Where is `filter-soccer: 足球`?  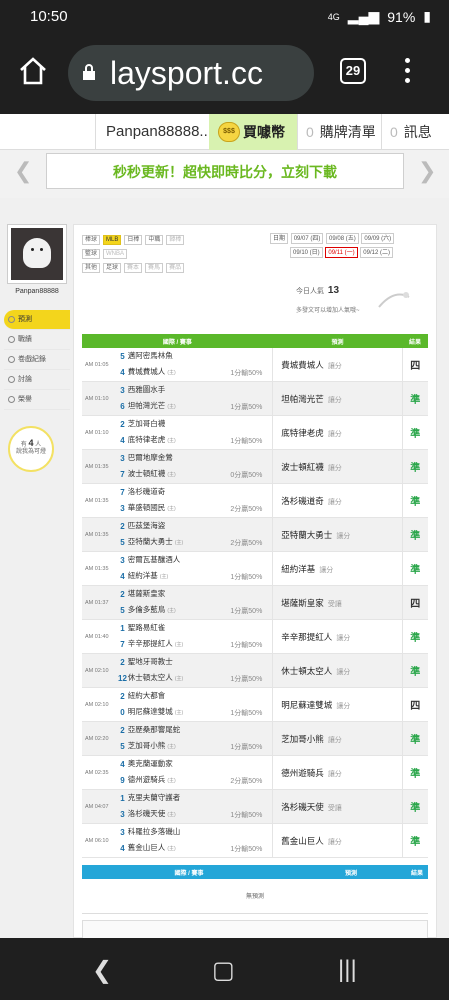 filter-soccer: 足球 is located at coordinates (112, 268).